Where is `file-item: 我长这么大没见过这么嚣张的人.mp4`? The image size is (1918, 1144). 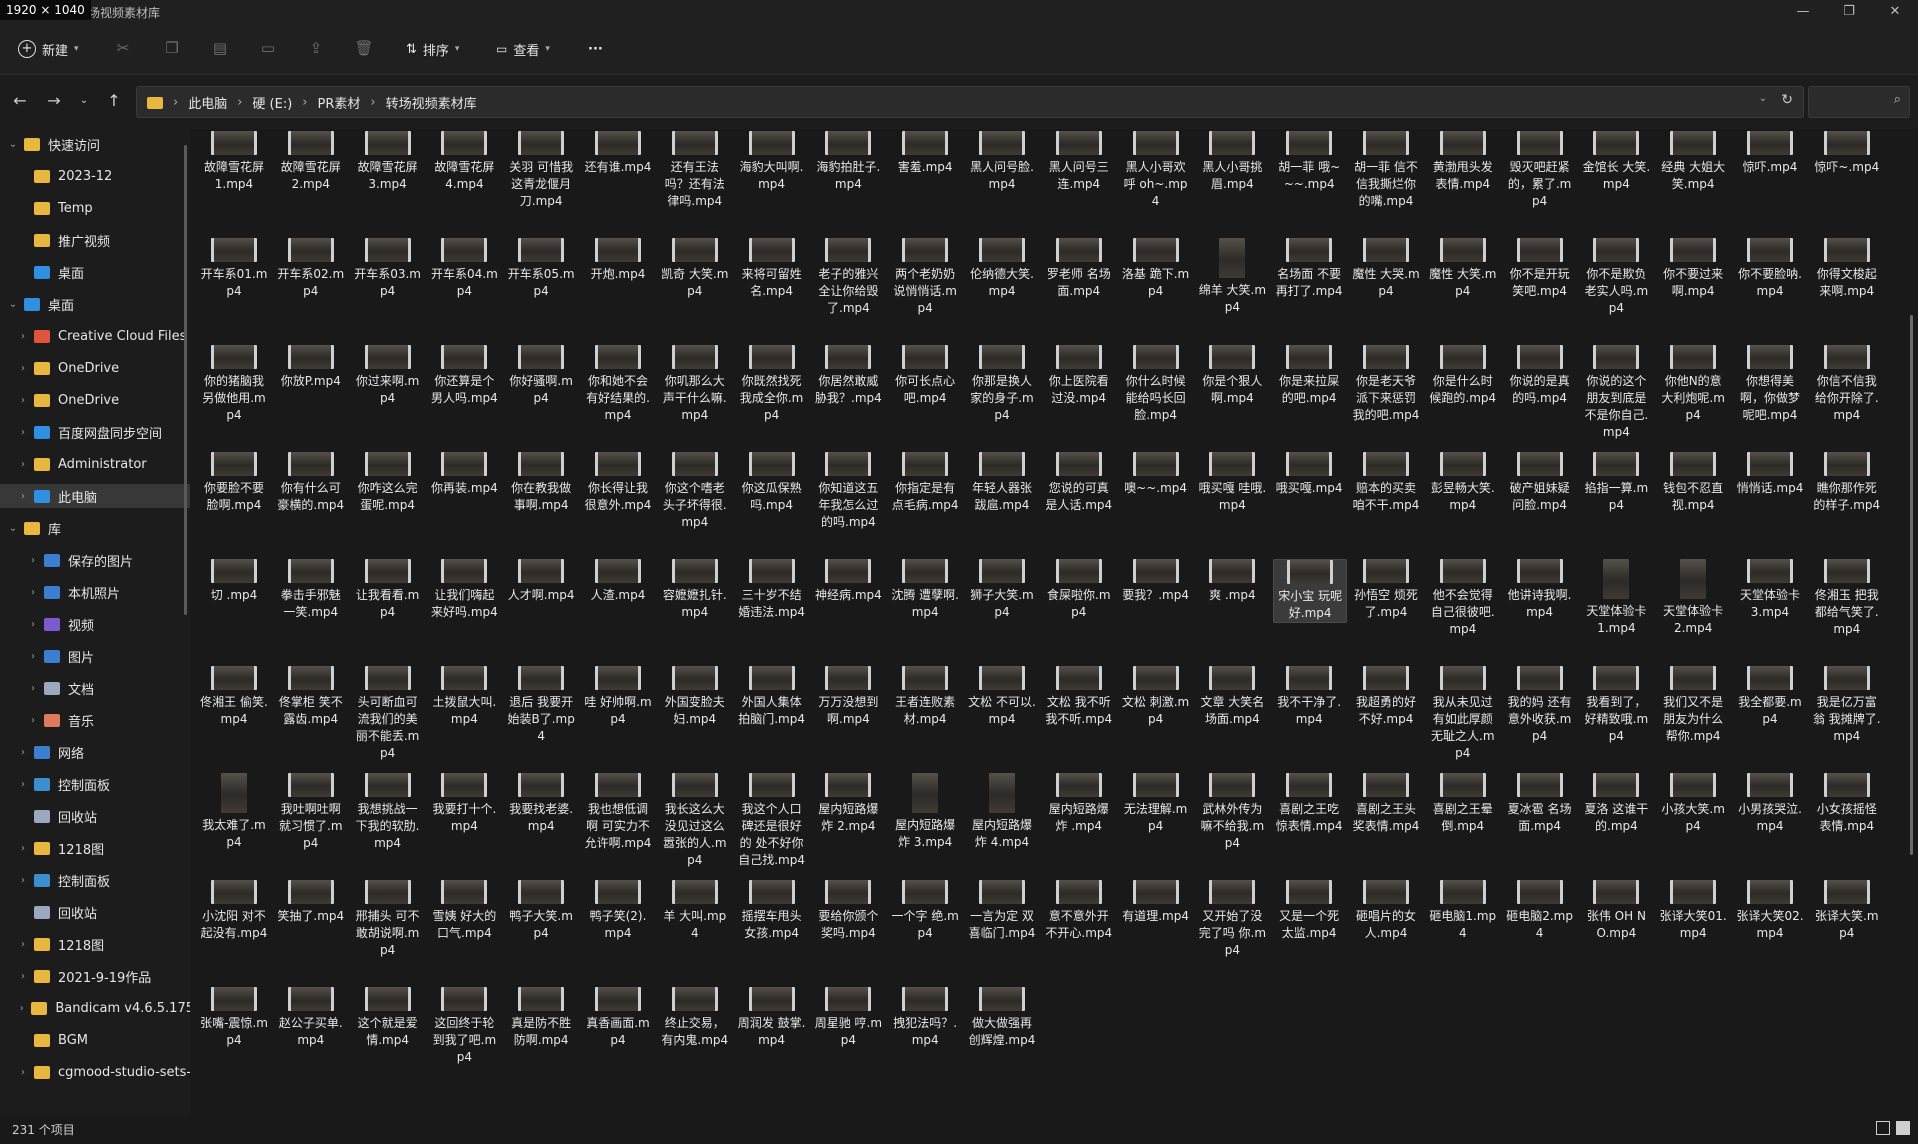
file-item: 我长这么大没见过这么嚣张的人.mp4 is located at coordinates (695, 821).